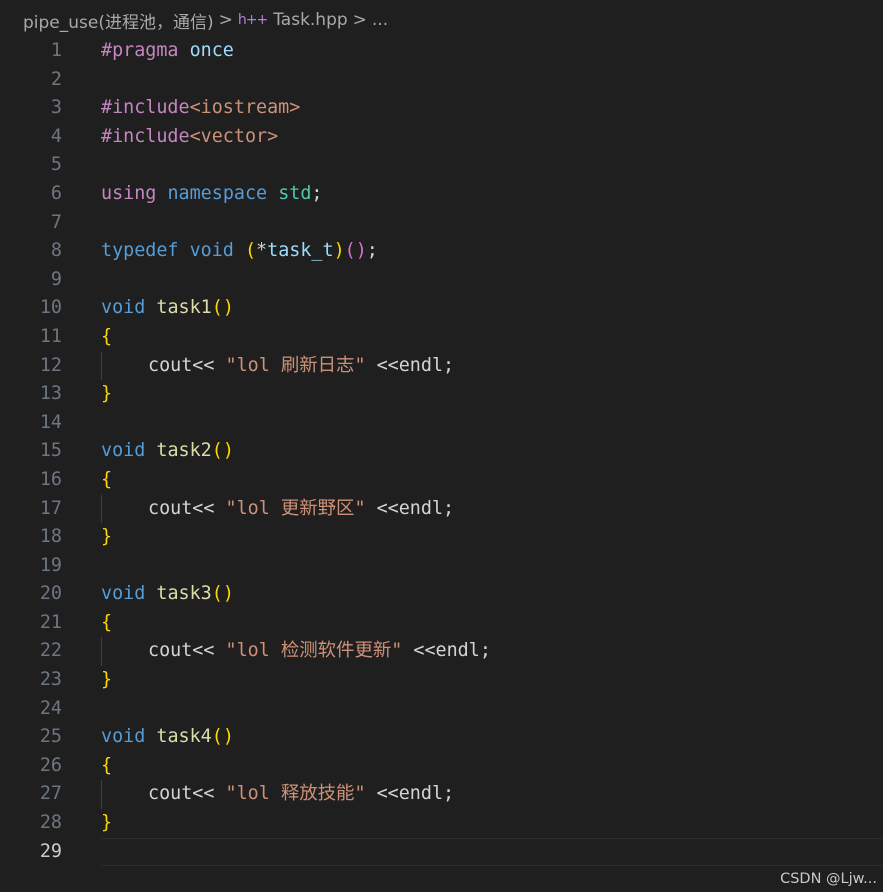 This screenshot has height=892, width=883. I want to click on line-number: 21, so click(50, 622).